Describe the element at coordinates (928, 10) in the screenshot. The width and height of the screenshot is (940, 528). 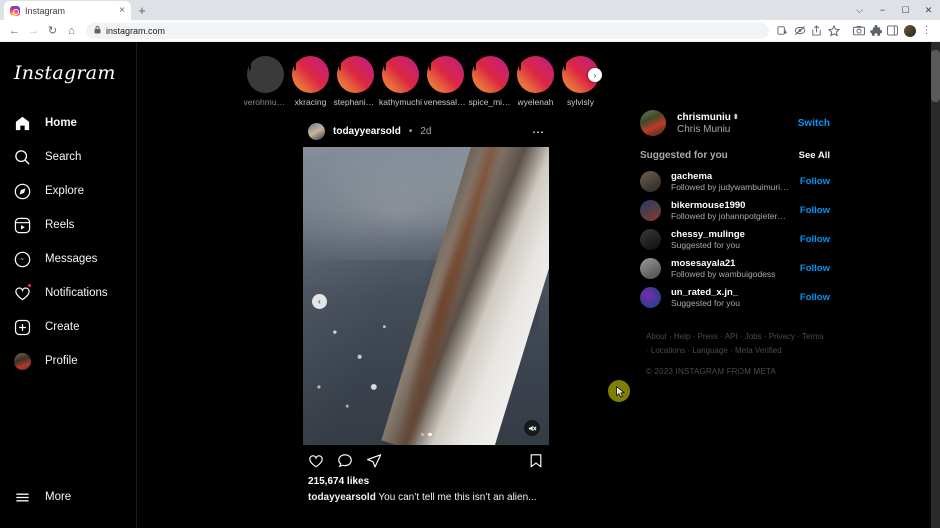
I see `close-window-button: ✕` at that location.